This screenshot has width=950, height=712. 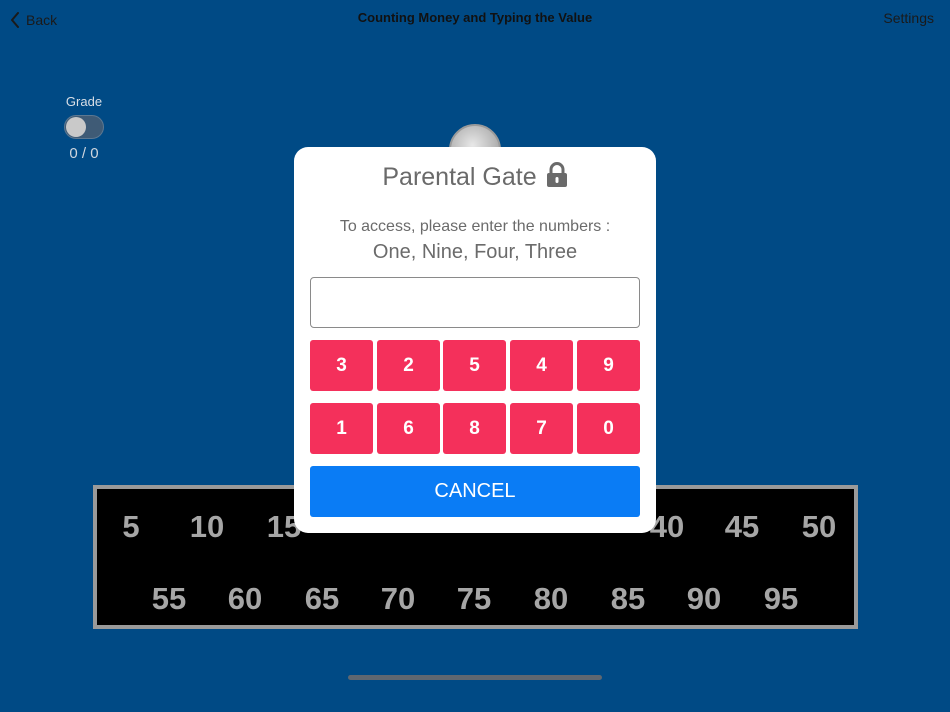 What do you see at coordinates (475, 677) in the screenshot?
I see `home-indicator` at bounding box center [475, 677].